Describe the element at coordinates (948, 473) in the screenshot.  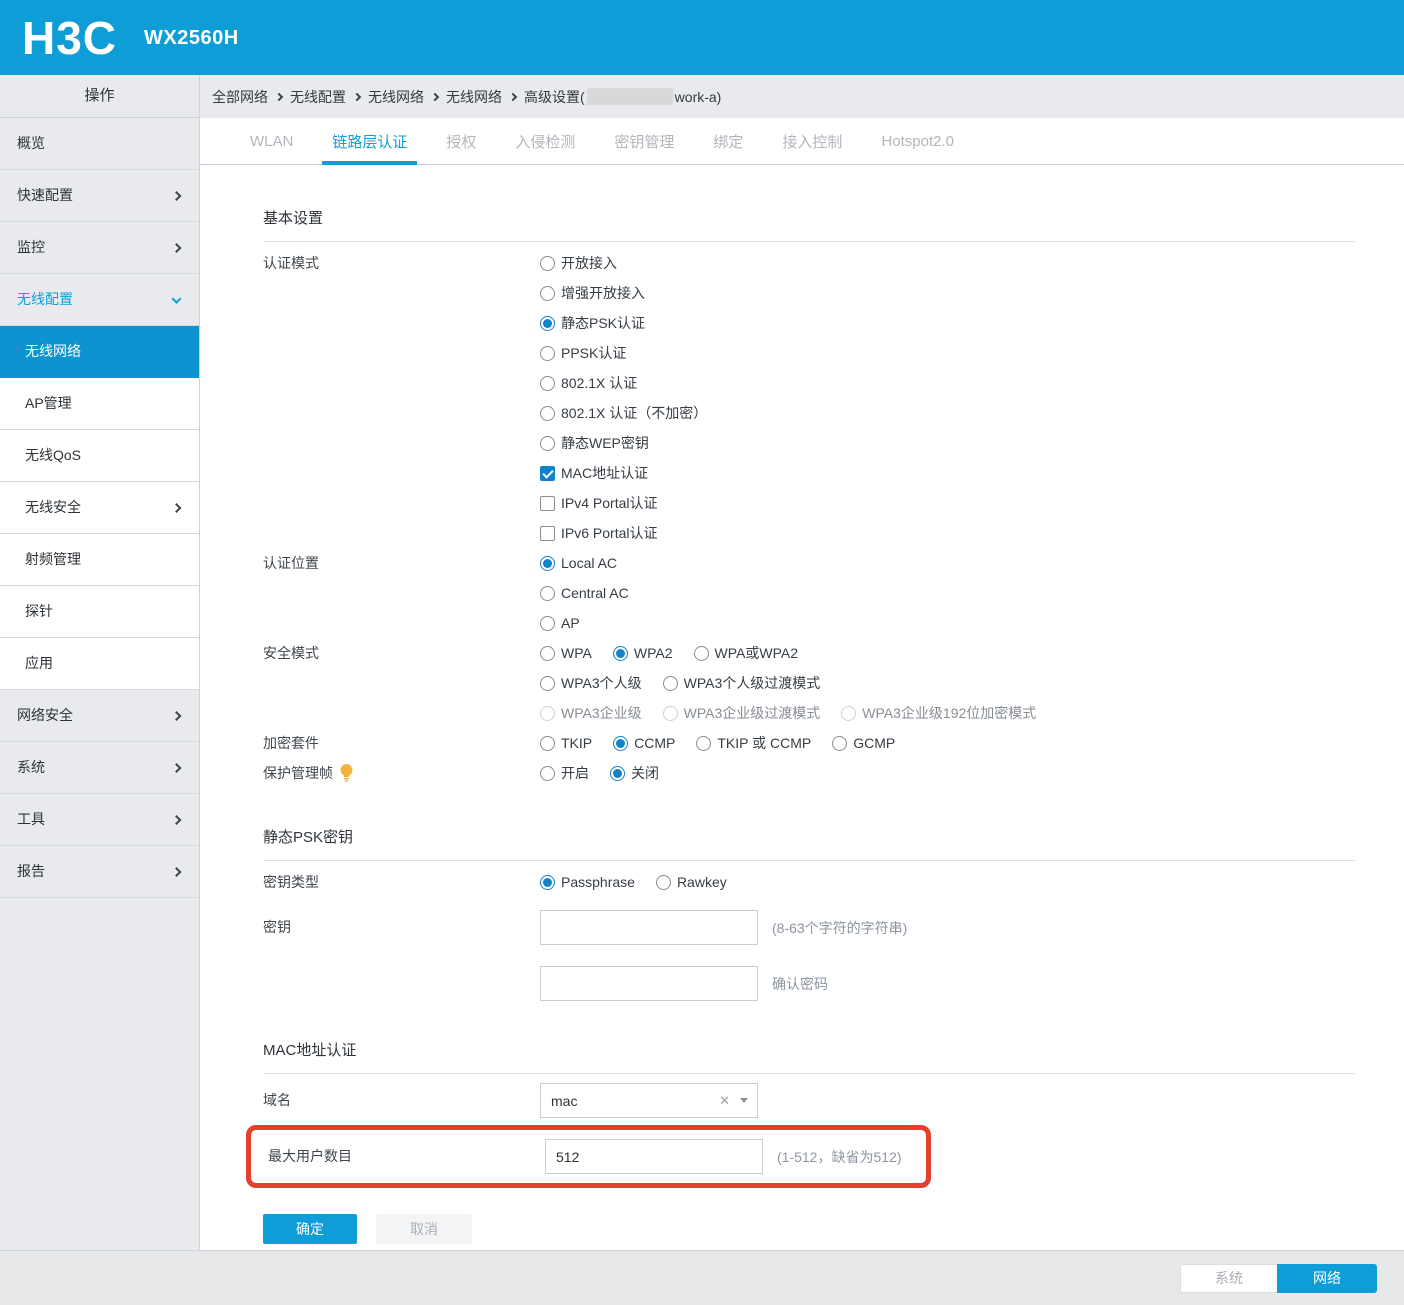
I see `checkbox-mac-auth: MAC地址认证` at that location.